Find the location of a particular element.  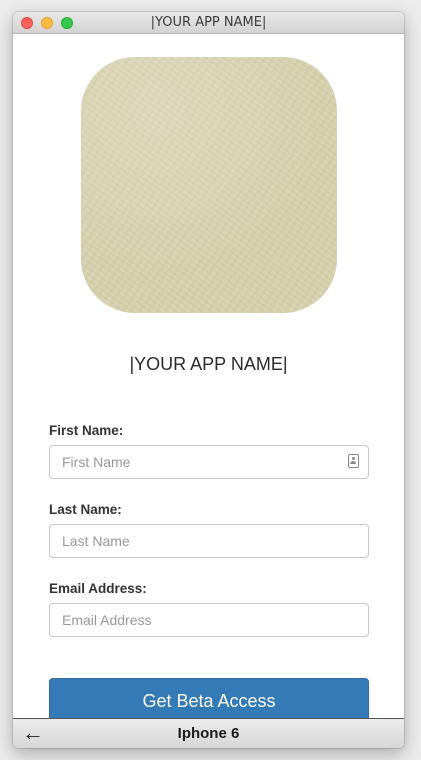

device-name: Iphone 6 is located at coordinates (208, 733).